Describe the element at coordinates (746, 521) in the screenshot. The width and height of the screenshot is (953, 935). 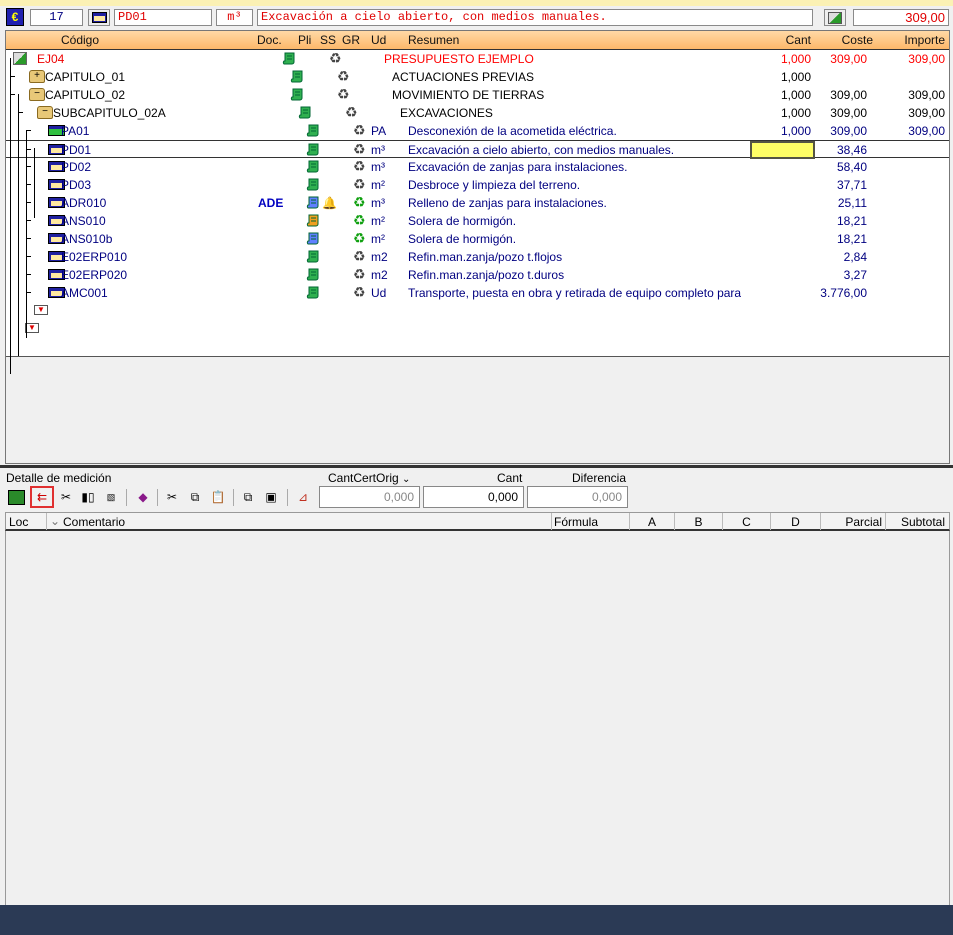
I see `col-c: C` at that location.